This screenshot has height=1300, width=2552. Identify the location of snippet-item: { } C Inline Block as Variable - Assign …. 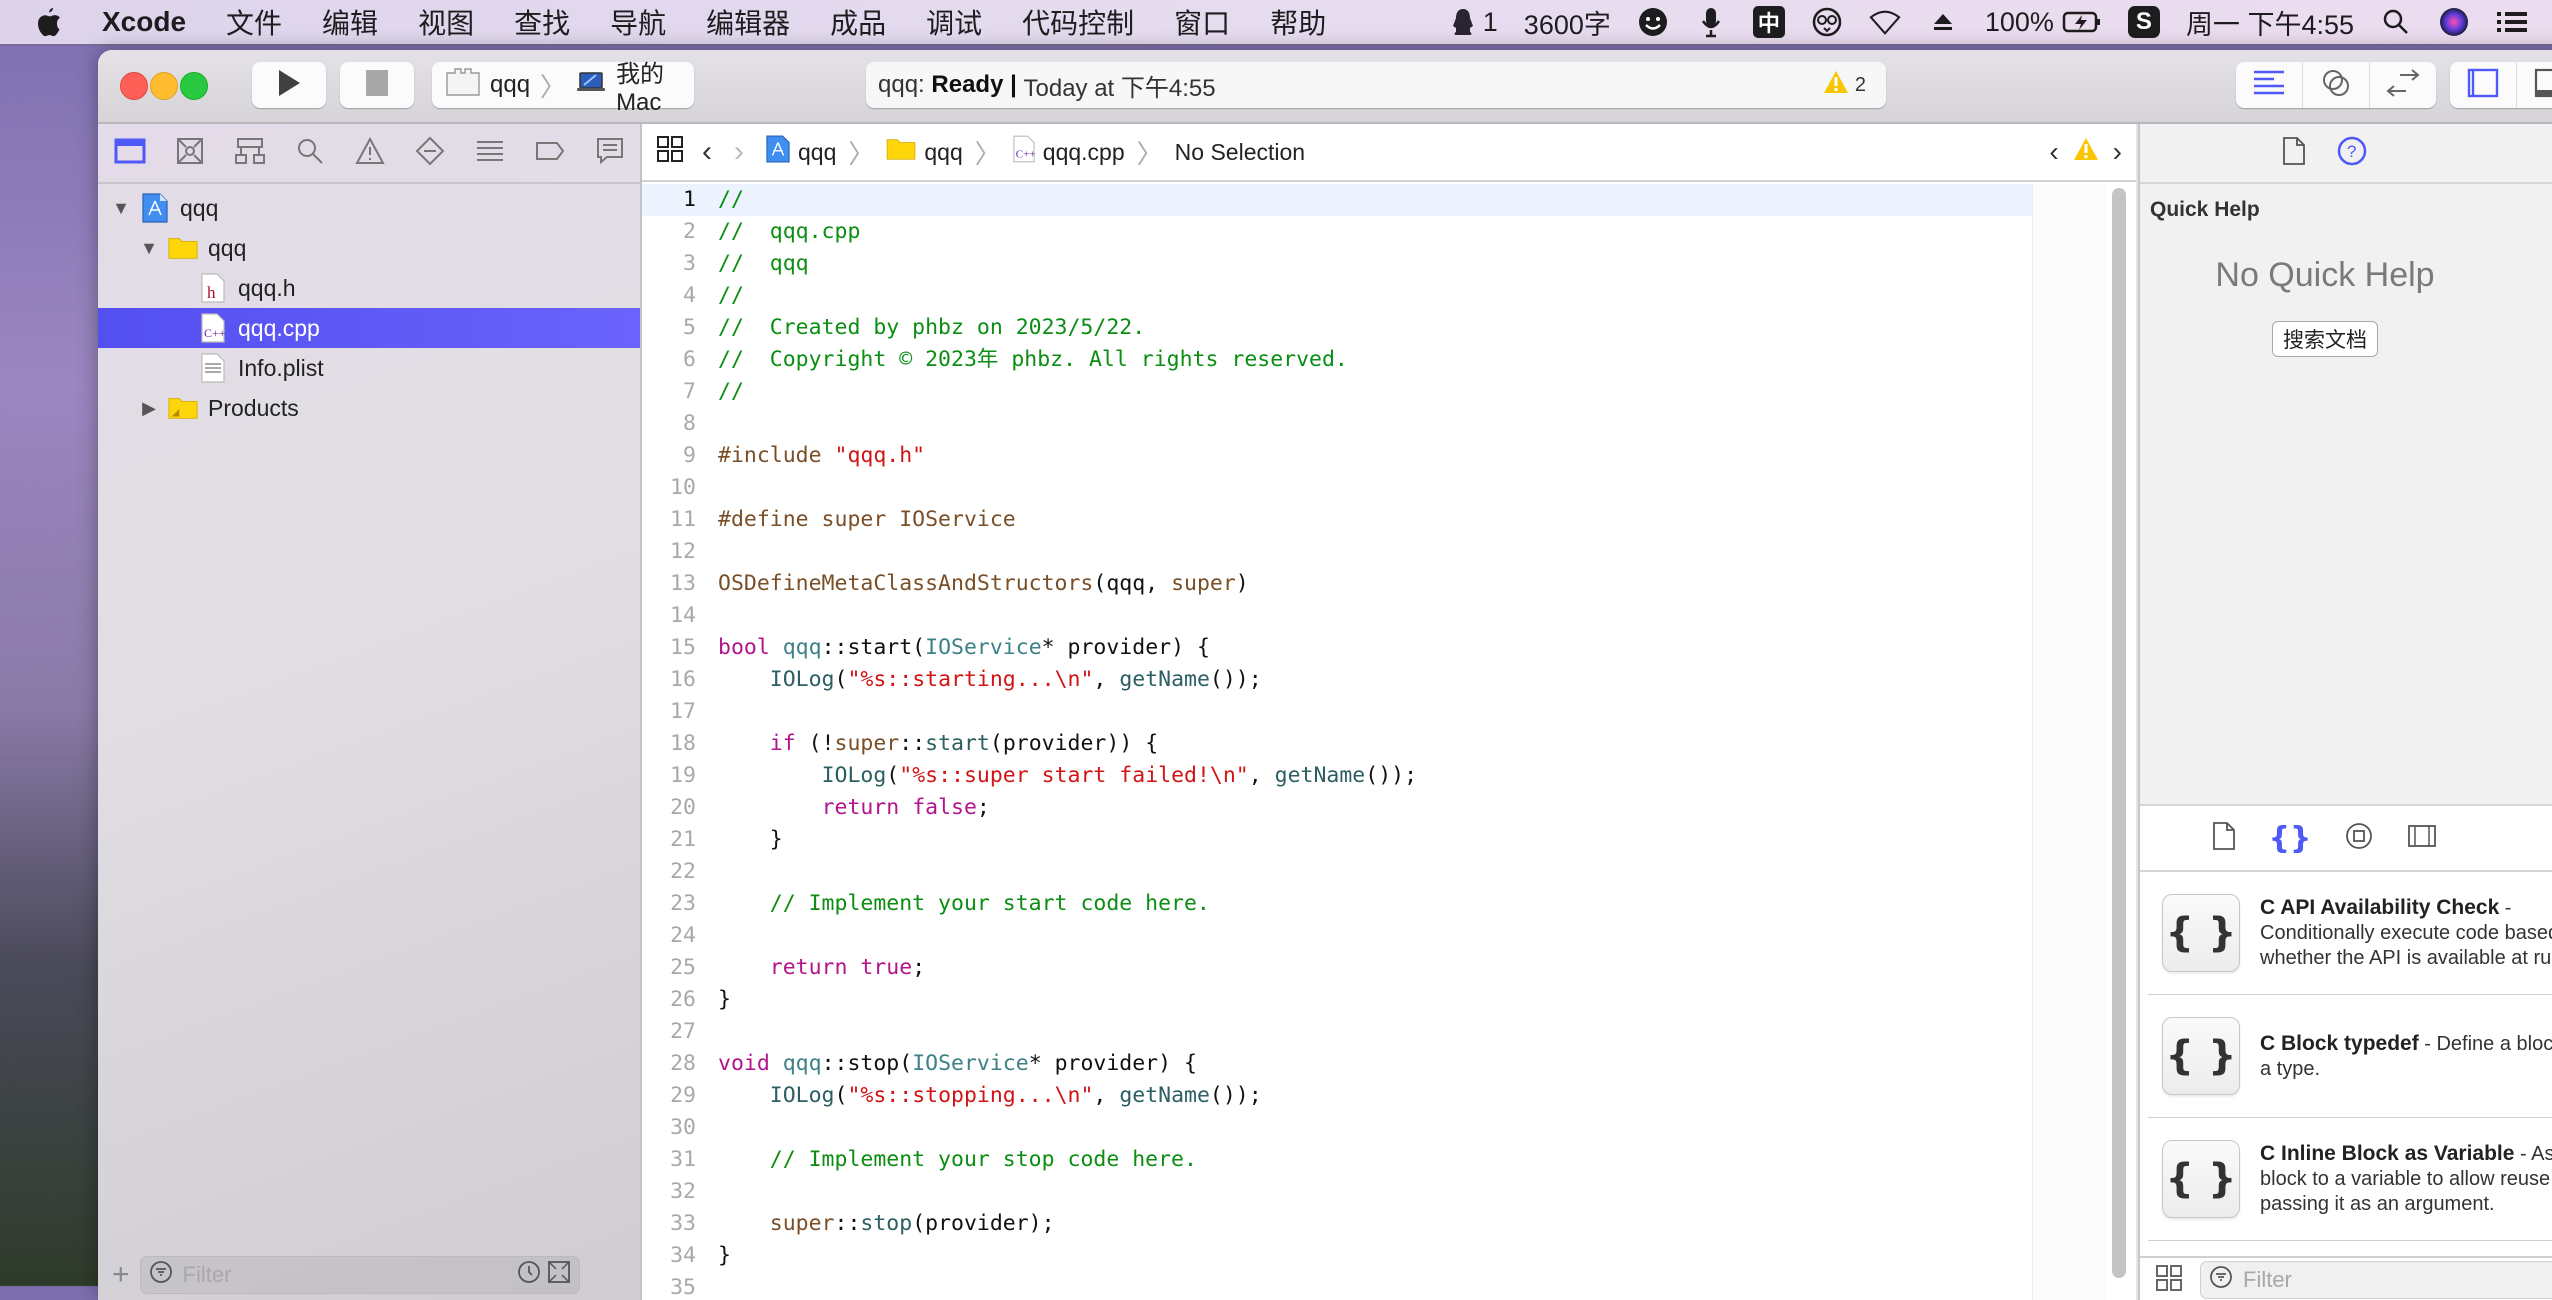
(2350, 1179).